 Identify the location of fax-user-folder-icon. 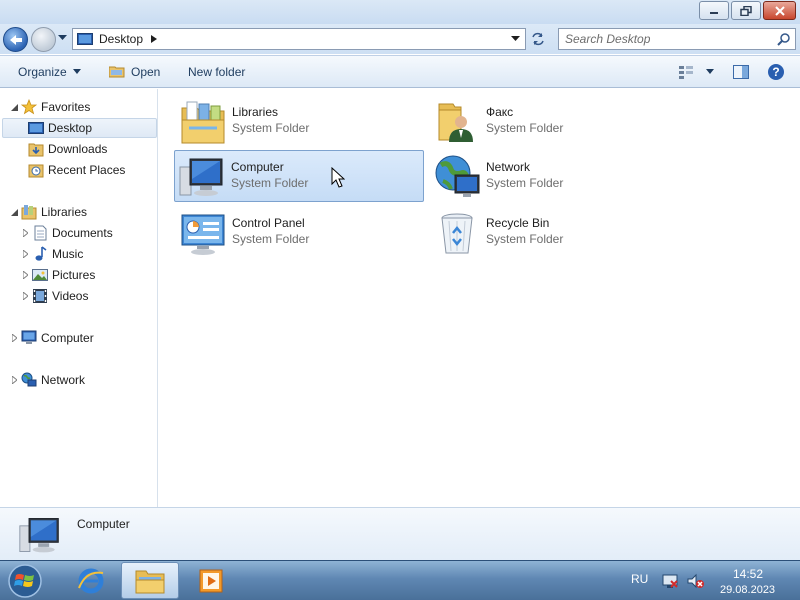
(455, 122).